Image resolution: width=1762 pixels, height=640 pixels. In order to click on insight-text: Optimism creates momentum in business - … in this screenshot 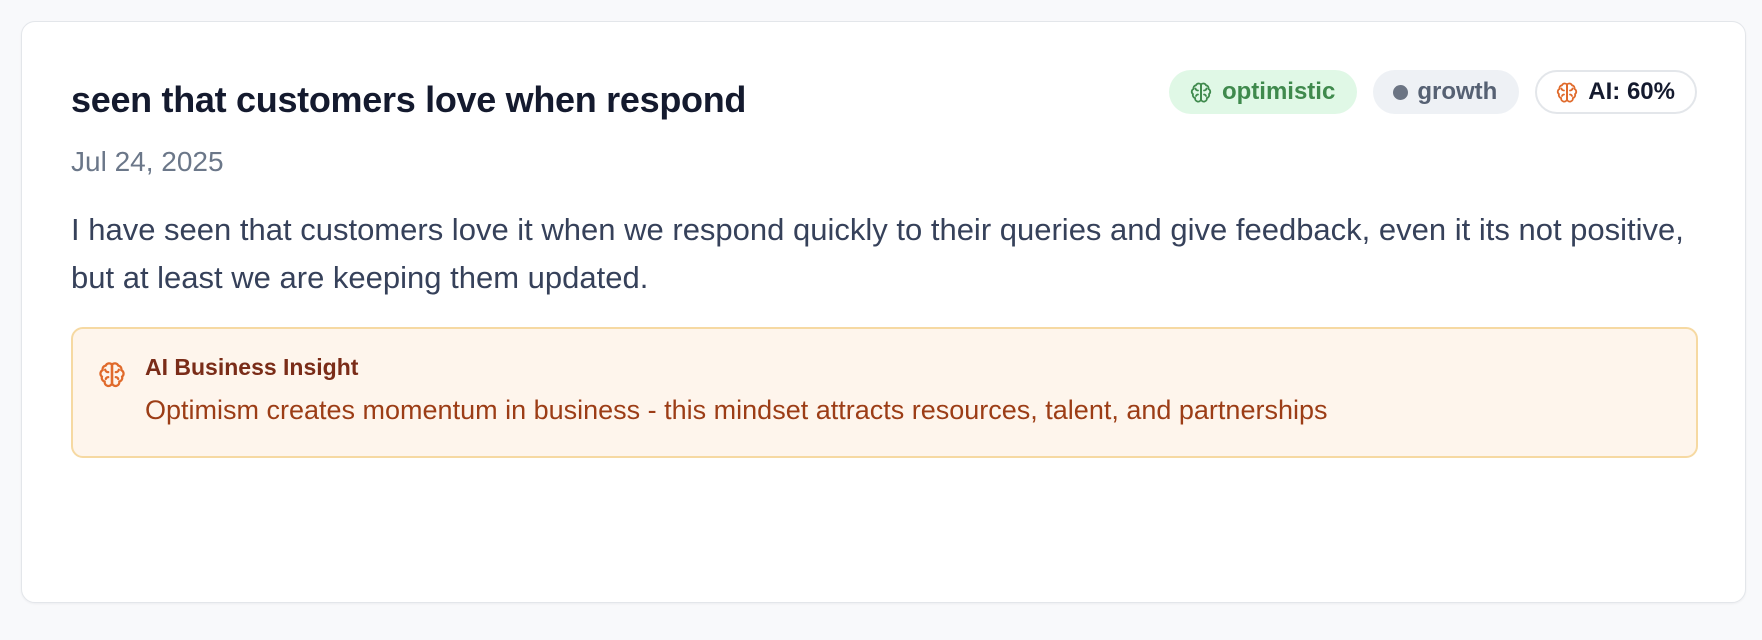, I will do `click(736, 410)`.